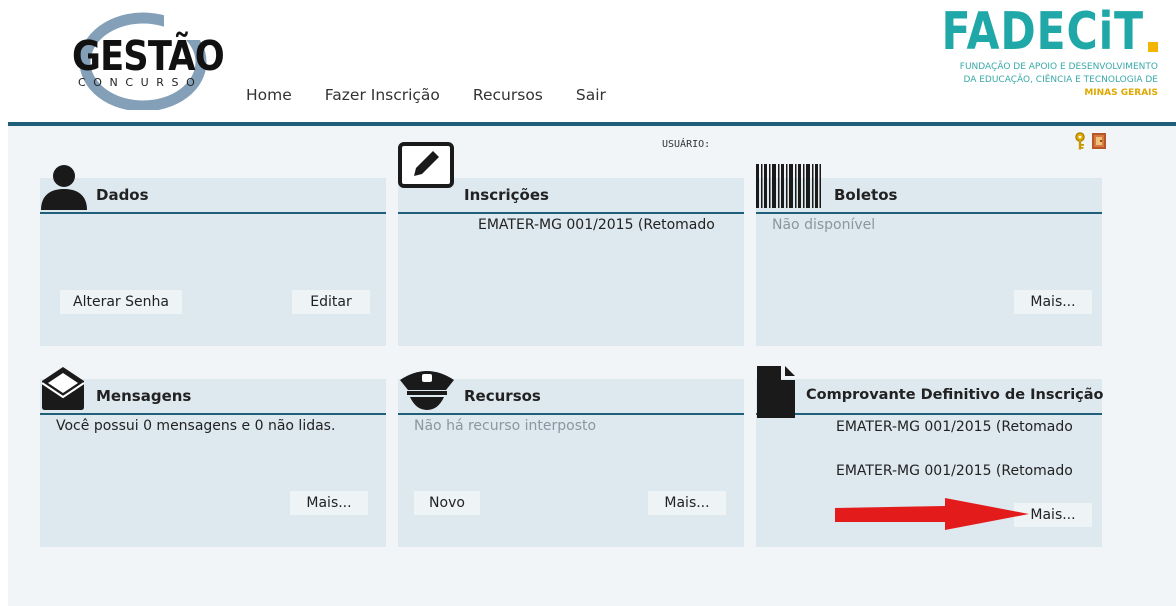 This screenshot has height=606, width=1176. What do you see at coordinates (213, 262) in the screenshot?
I see `panel-dados: Dados Alterar Senha Editar` at bounding box center [213, 262].